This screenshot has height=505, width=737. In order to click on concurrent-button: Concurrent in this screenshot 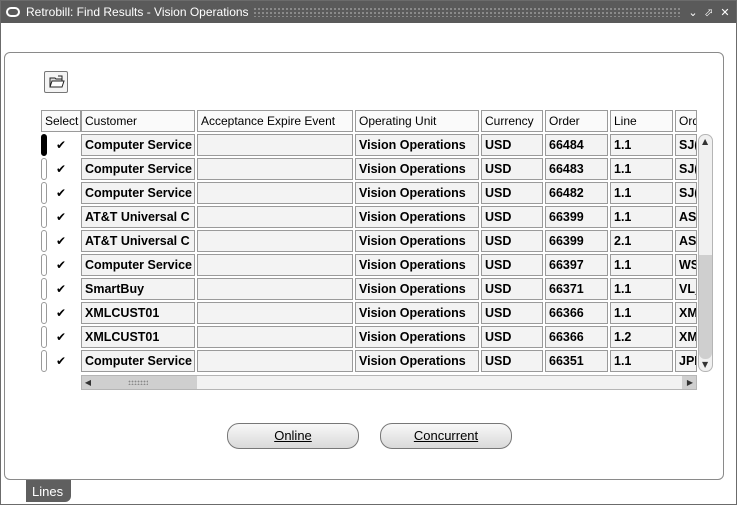, I will do `click(446, 436)`.